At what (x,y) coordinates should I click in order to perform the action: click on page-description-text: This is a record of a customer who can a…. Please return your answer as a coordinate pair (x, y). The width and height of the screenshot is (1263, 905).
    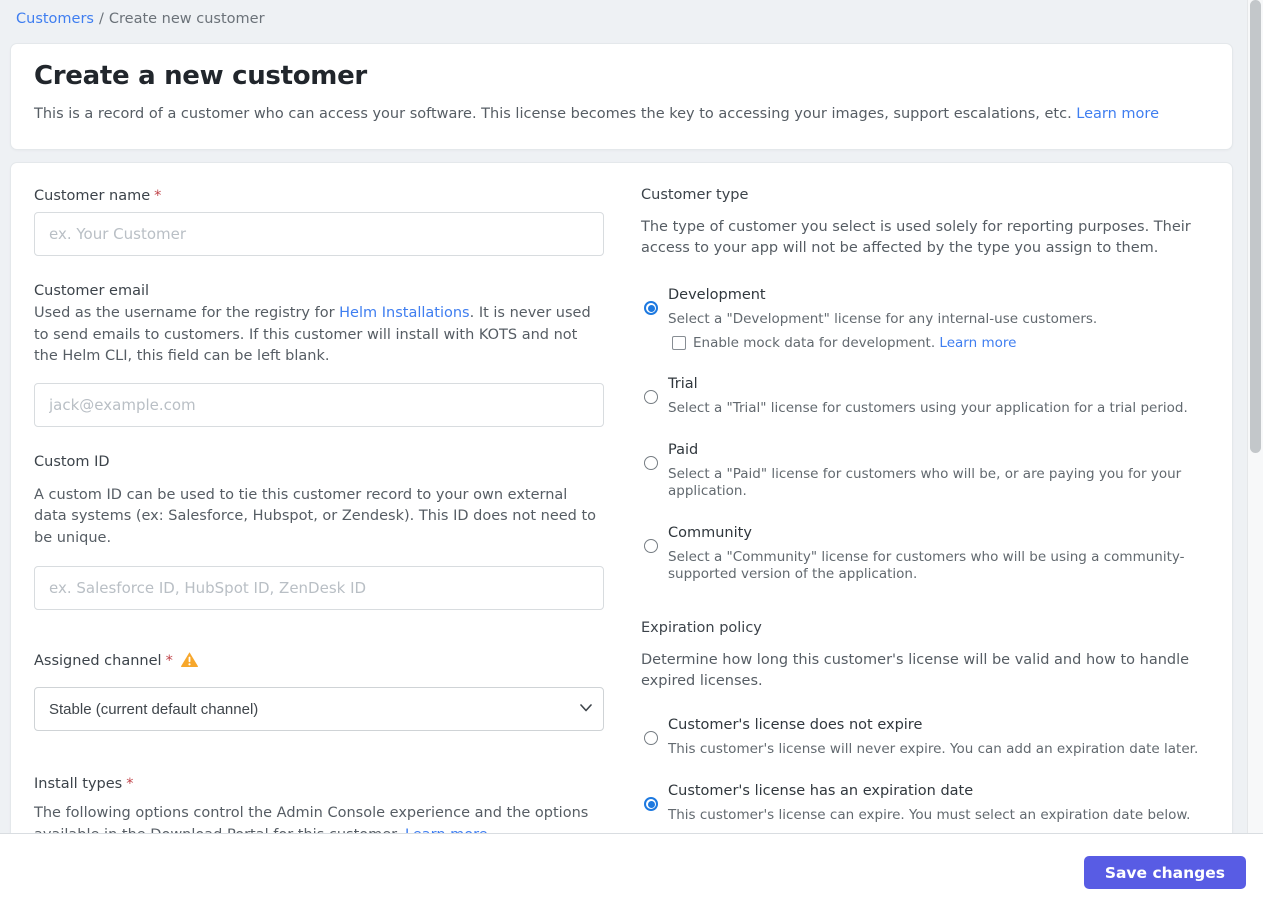
    Looking at the image, I should click on (555, 114).